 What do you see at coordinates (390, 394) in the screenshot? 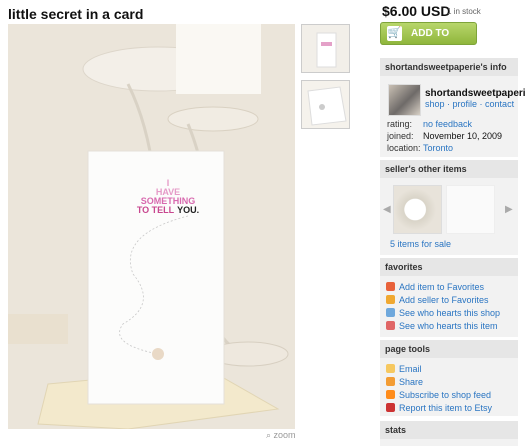
I see `rss-icon` at bounding box center [390, 394].